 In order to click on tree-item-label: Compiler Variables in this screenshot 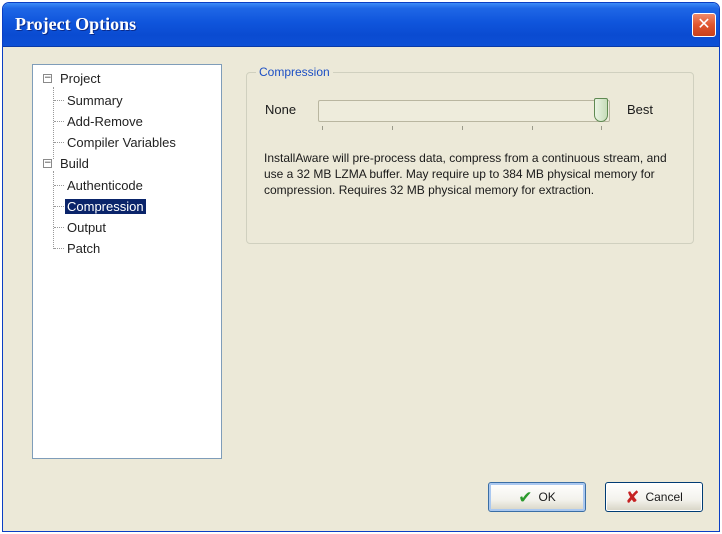, I will do `click(121, 142)`.